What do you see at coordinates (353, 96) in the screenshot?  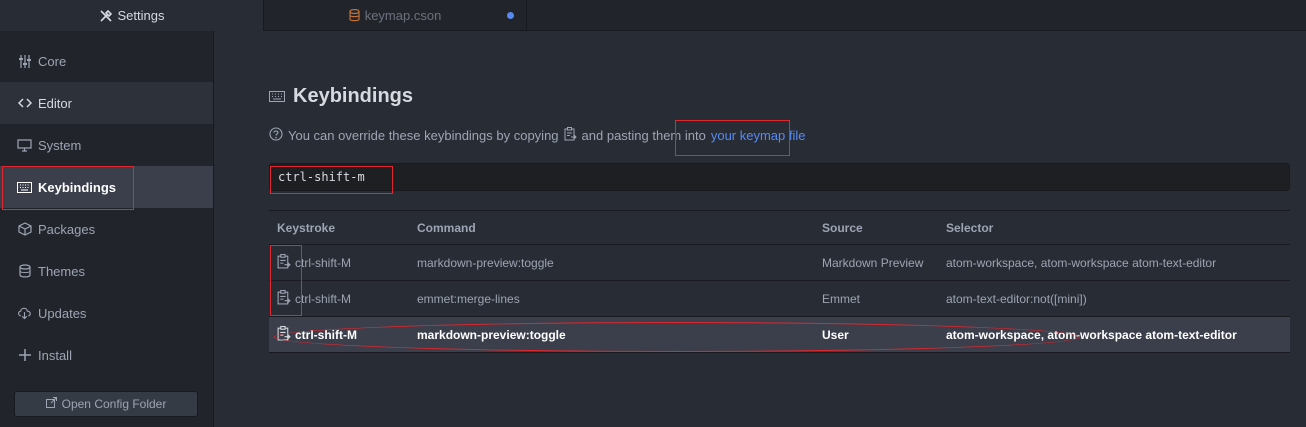 I see `page-title: Keybindings` at bounding box center [353, 96].